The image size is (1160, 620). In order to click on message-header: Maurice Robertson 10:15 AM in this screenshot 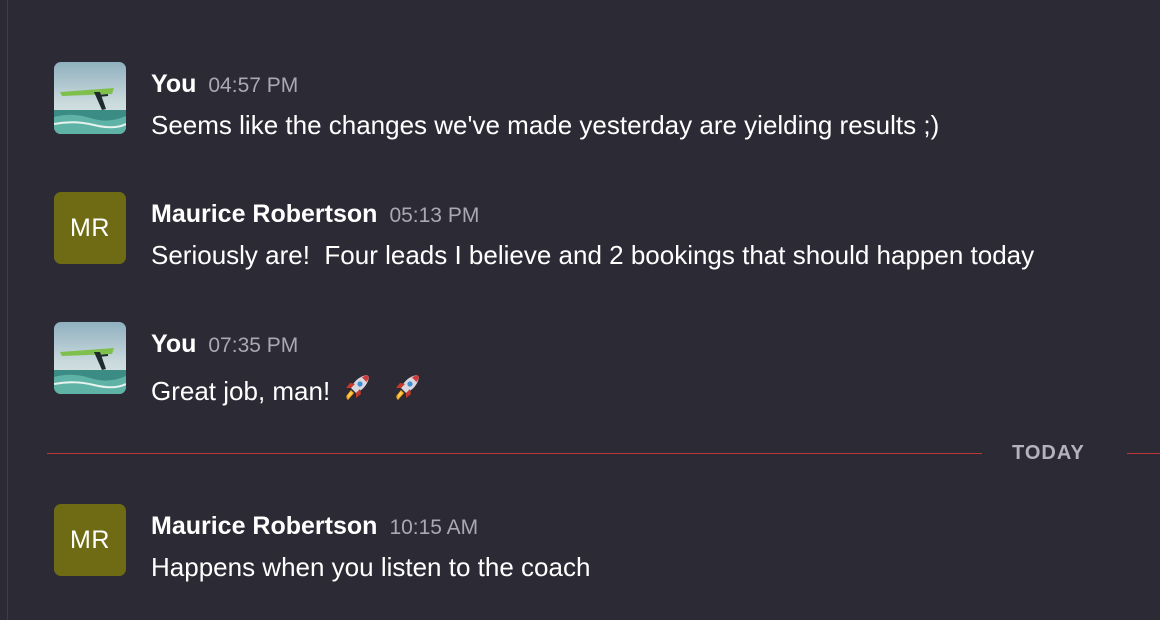, I will do `click(314, 526)`.